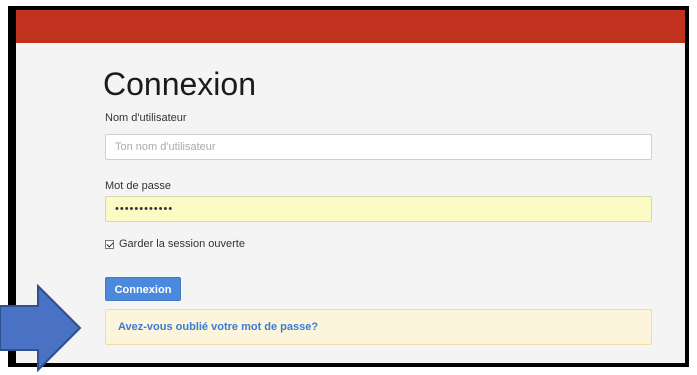  Describe the element at coordinates (146, 118) in the screenshot. I see `username-label: Nom d'utilisateur` at that location.